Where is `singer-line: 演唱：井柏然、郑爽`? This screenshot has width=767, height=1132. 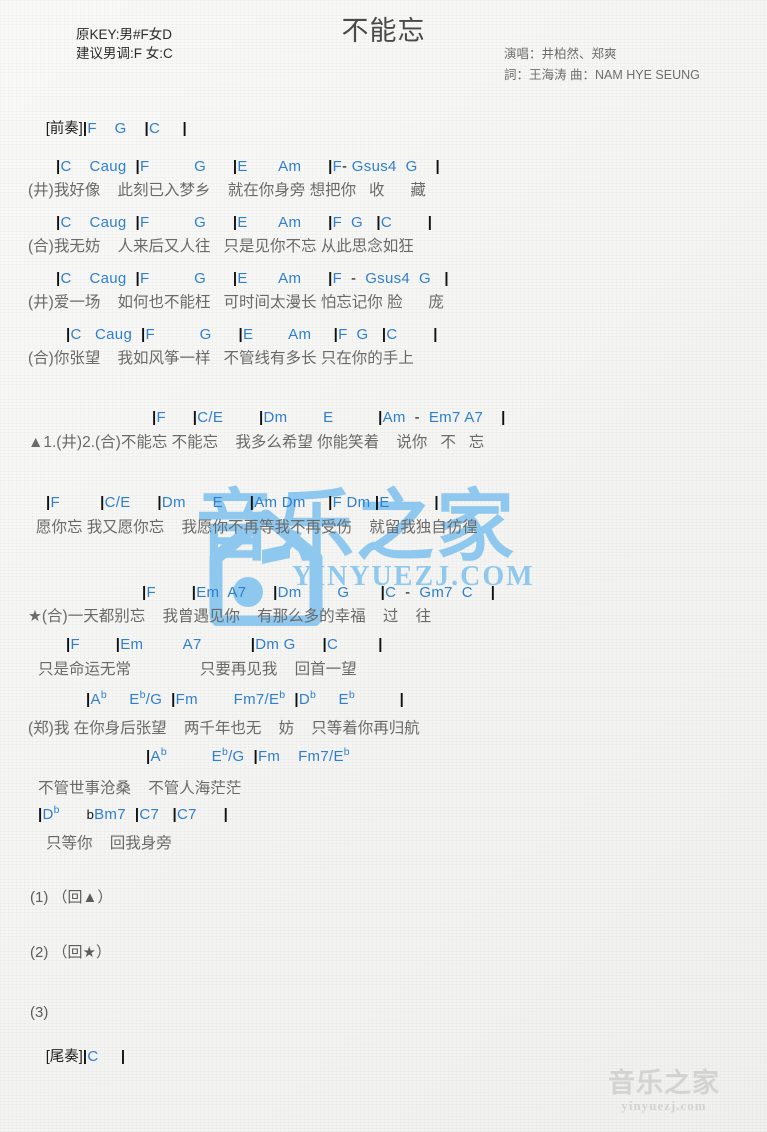
singer-line: 演唱：井柏然、郑爽 is located at coordinates (560, 54).